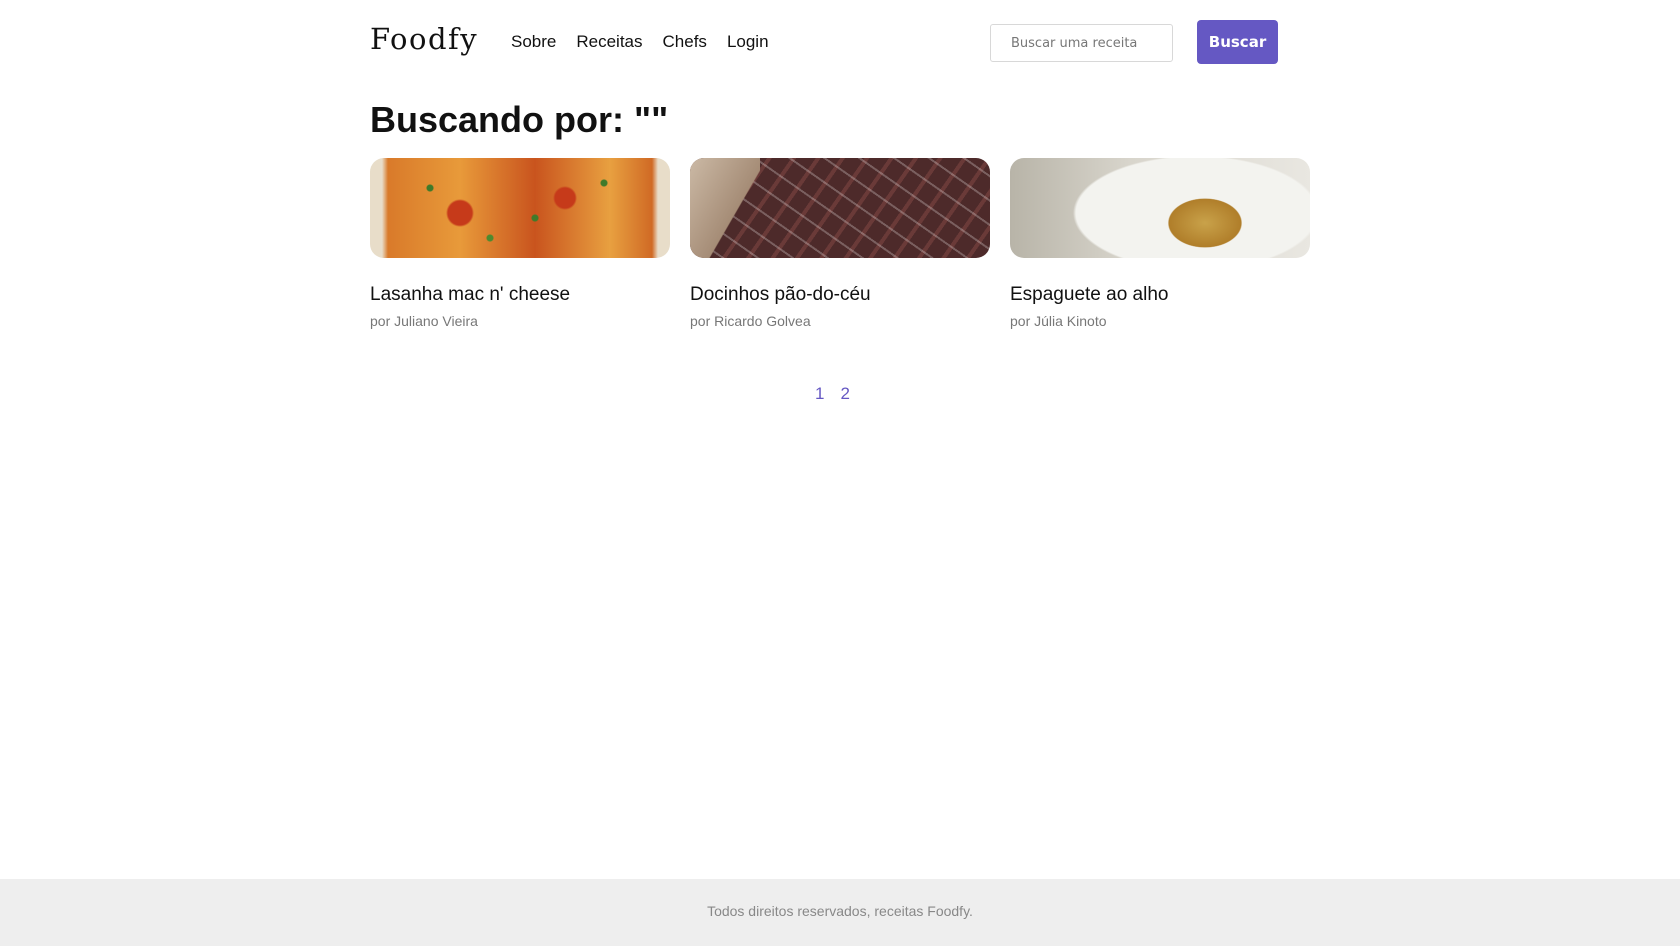 The height and width of the screenshot is (946, 1680). What do you see at coordinates (840, 295) in the screenshot?
I see `recipe-title: Docinhos pão-do-céu` at bounding box center [840, 295].